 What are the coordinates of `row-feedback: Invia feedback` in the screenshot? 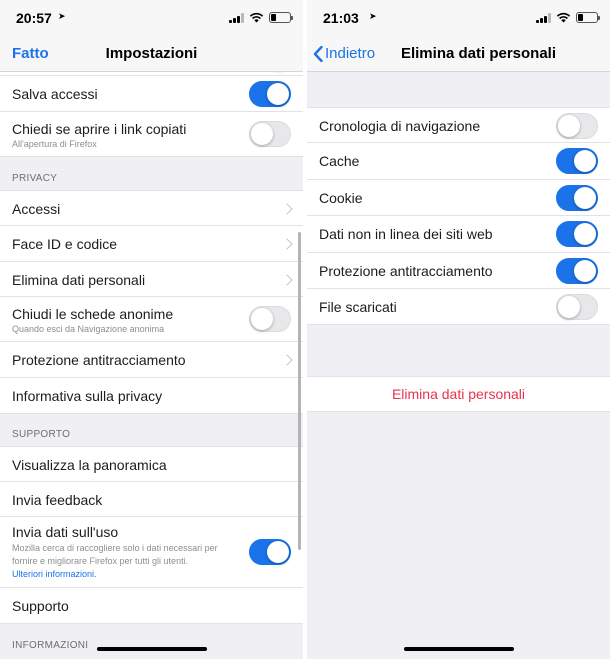 It's located at (151, 499).